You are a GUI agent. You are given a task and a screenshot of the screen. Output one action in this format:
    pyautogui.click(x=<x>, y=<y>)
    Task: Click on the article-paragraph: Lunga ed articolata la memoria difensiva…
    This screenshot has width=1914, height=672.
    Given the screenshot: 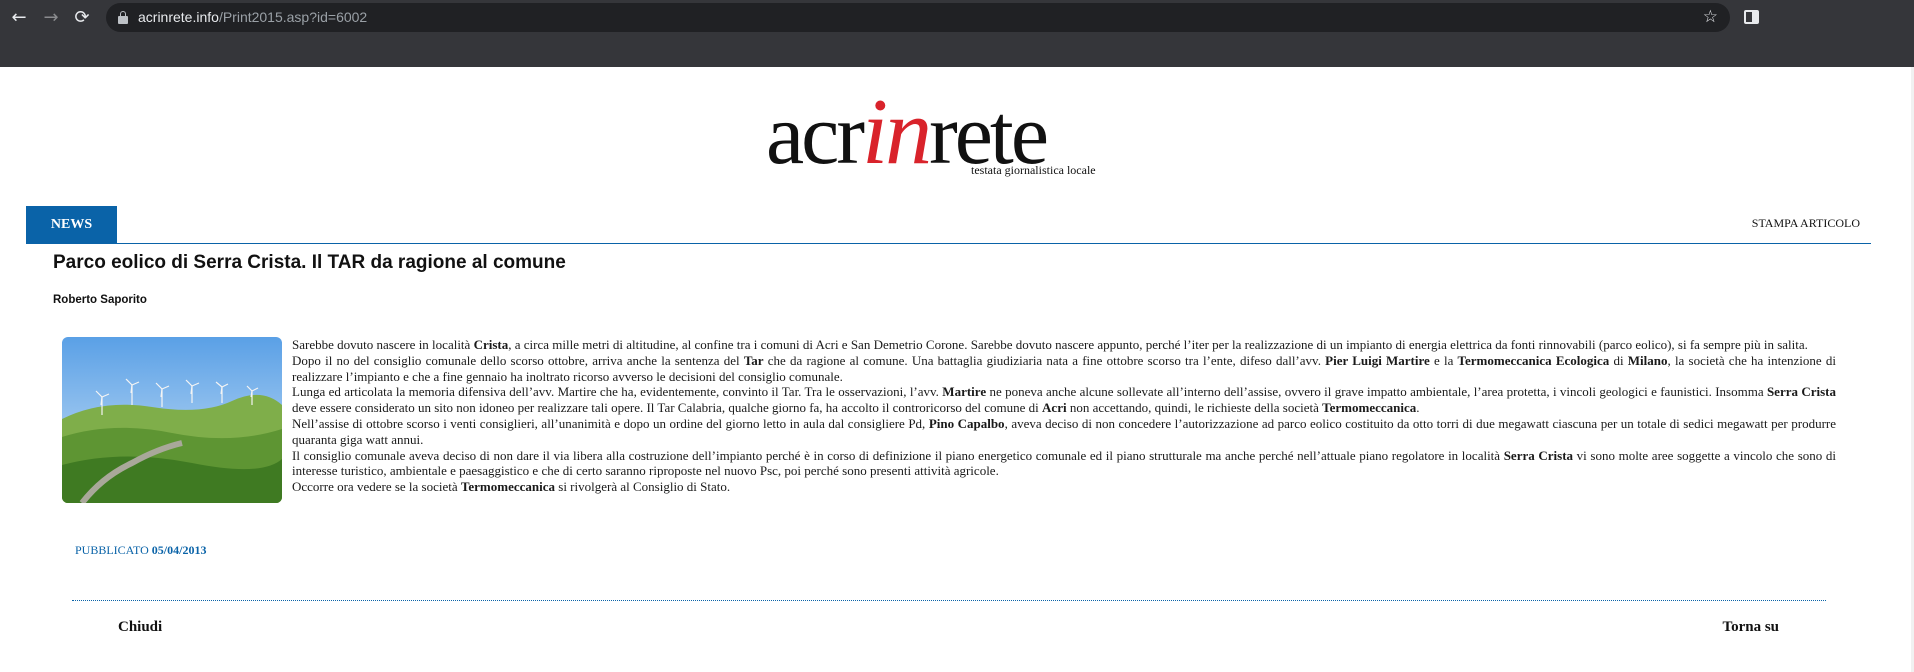 What is the action you would take?
    pyautogui.click(x=1064, y=400)
    